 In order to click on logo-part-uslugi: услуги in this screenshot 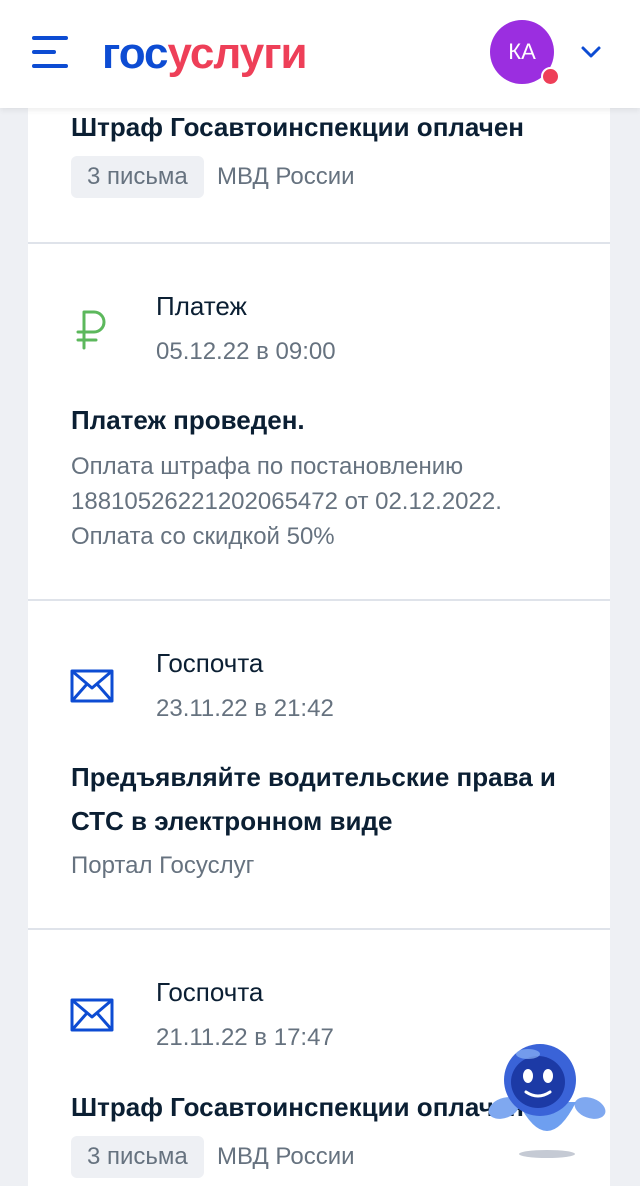, I will do `click(237, 53)`.